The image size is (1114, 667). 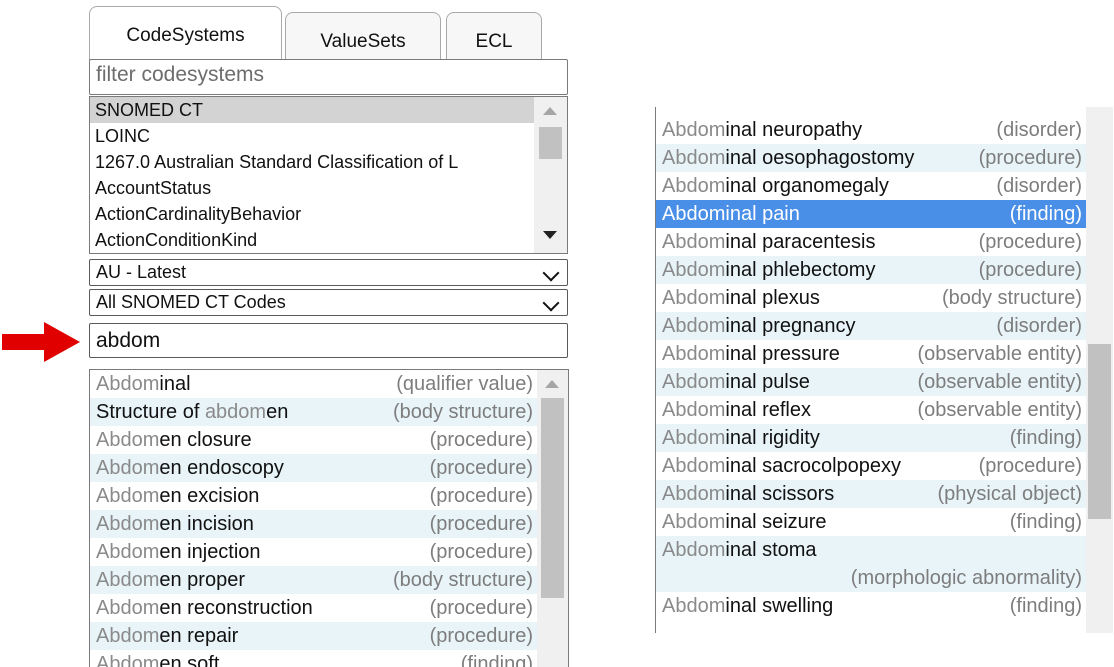 I want to click on result-row: Abdominal swelling (finding), so click(x=871, y=606).